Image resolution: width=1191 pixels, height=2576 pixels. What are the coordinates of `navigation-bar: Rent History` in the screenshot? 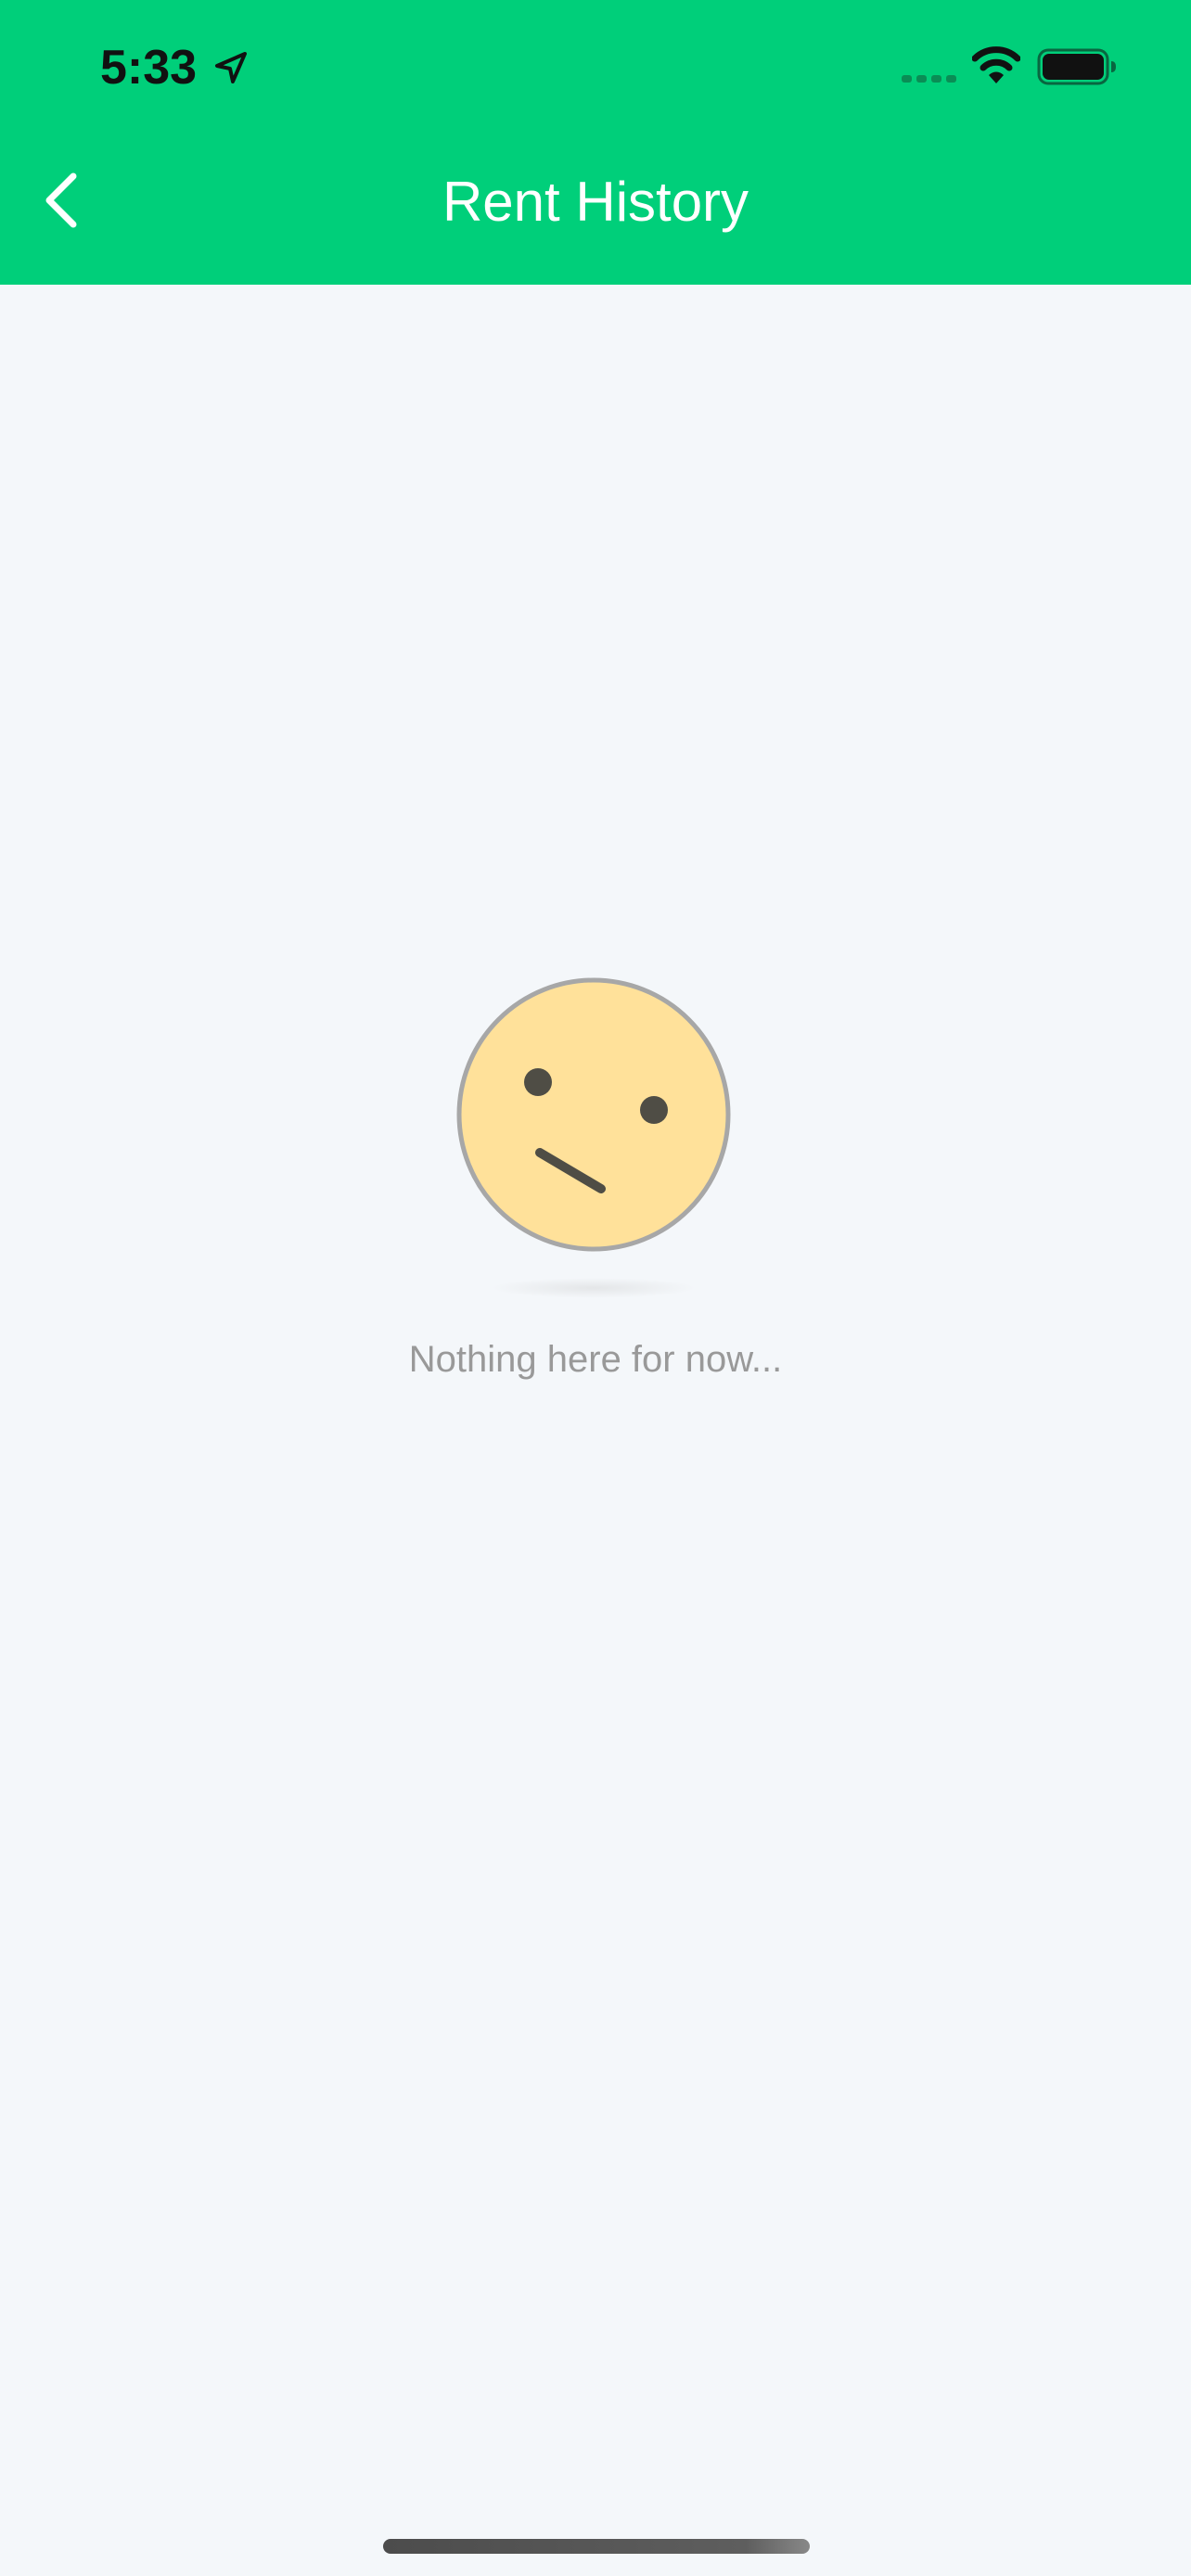 It's located at (595, 207).